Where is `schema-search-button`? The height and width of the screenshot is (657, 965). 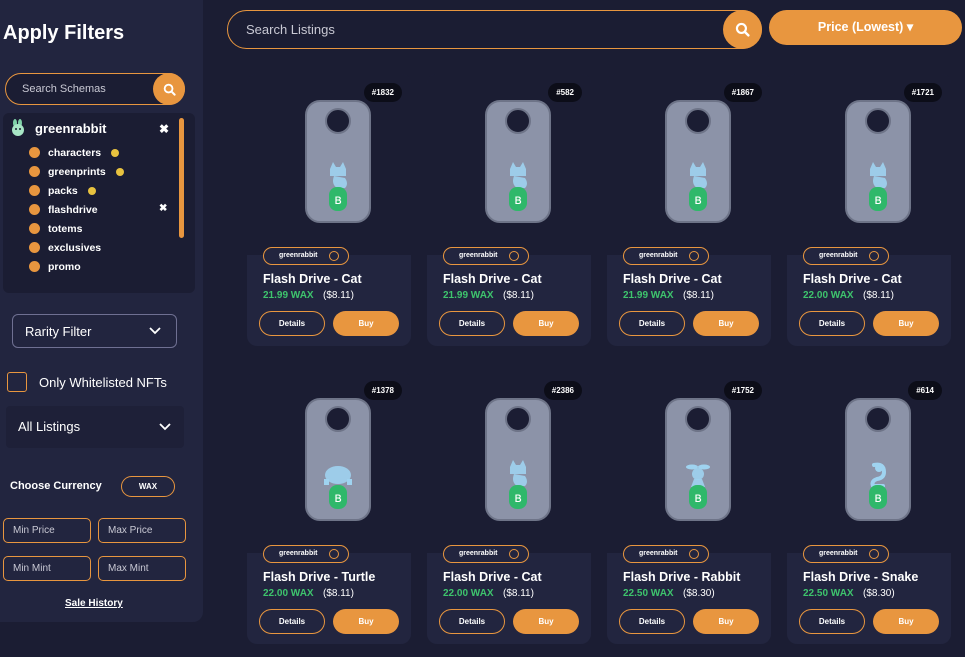 schema-search-button is located at coordinates (169, 89).